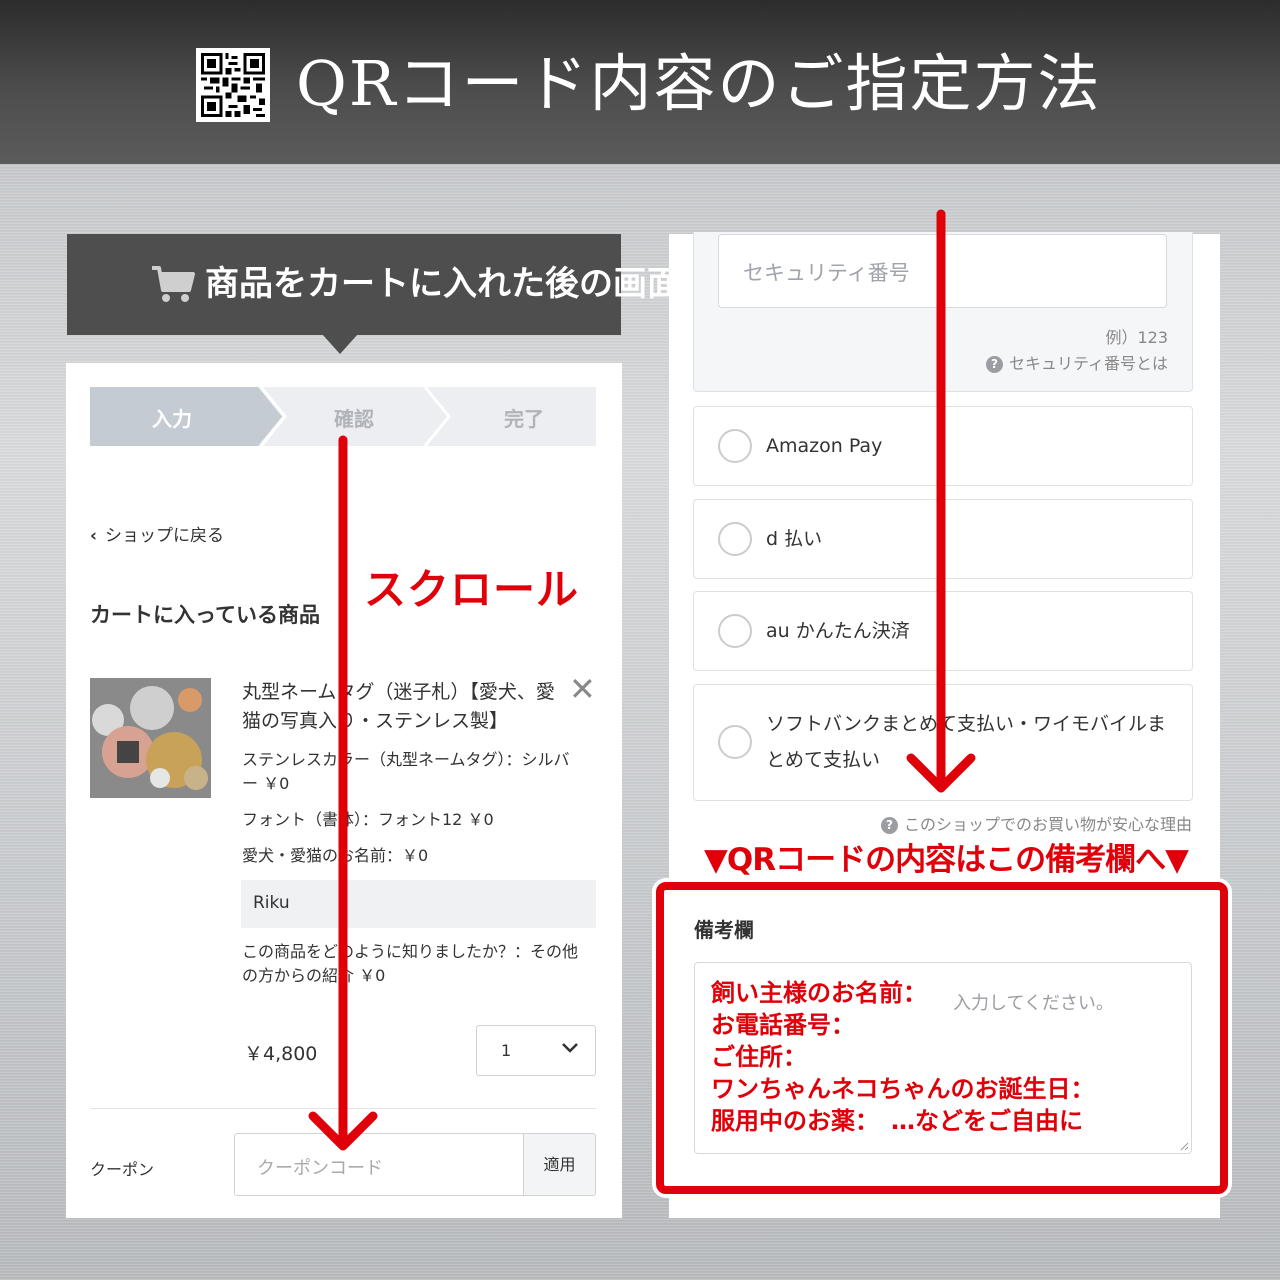 Image resolution: width=1280 pixels, height=1280 pixels. Describe the element at coordinates (343, 1108) in the screenshot. I see `divider` at that location.